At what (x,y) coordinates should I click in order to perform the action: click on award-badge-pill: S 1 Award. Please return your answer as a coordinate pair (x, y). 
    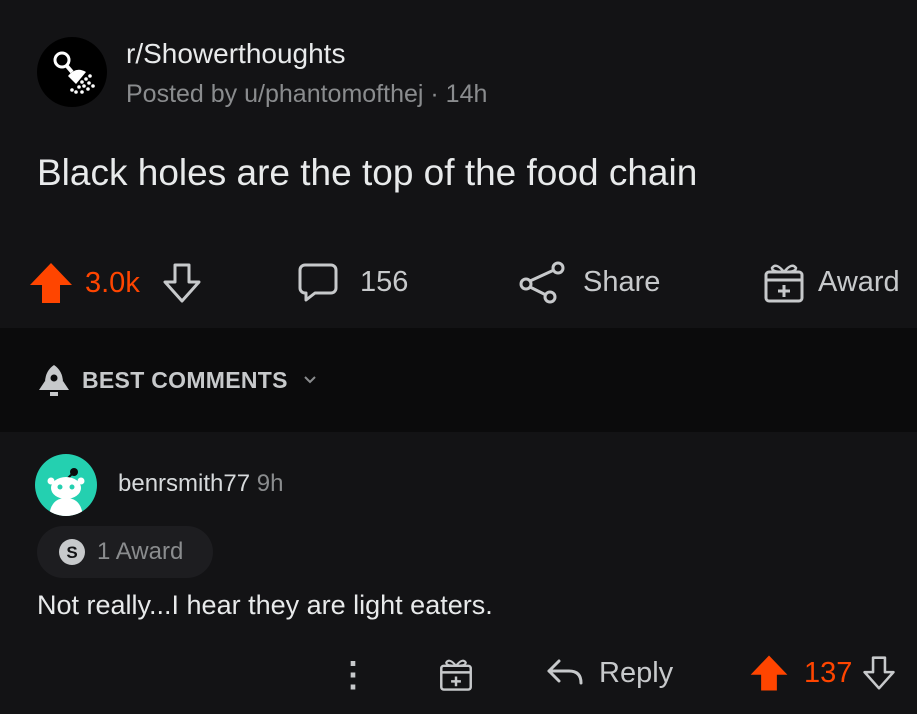
    Looking at the image, I should click on (125, 552).